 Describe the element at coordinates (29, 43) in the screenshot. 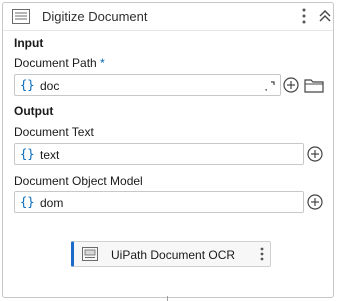

I see `input-section-heading: Input` at that location.